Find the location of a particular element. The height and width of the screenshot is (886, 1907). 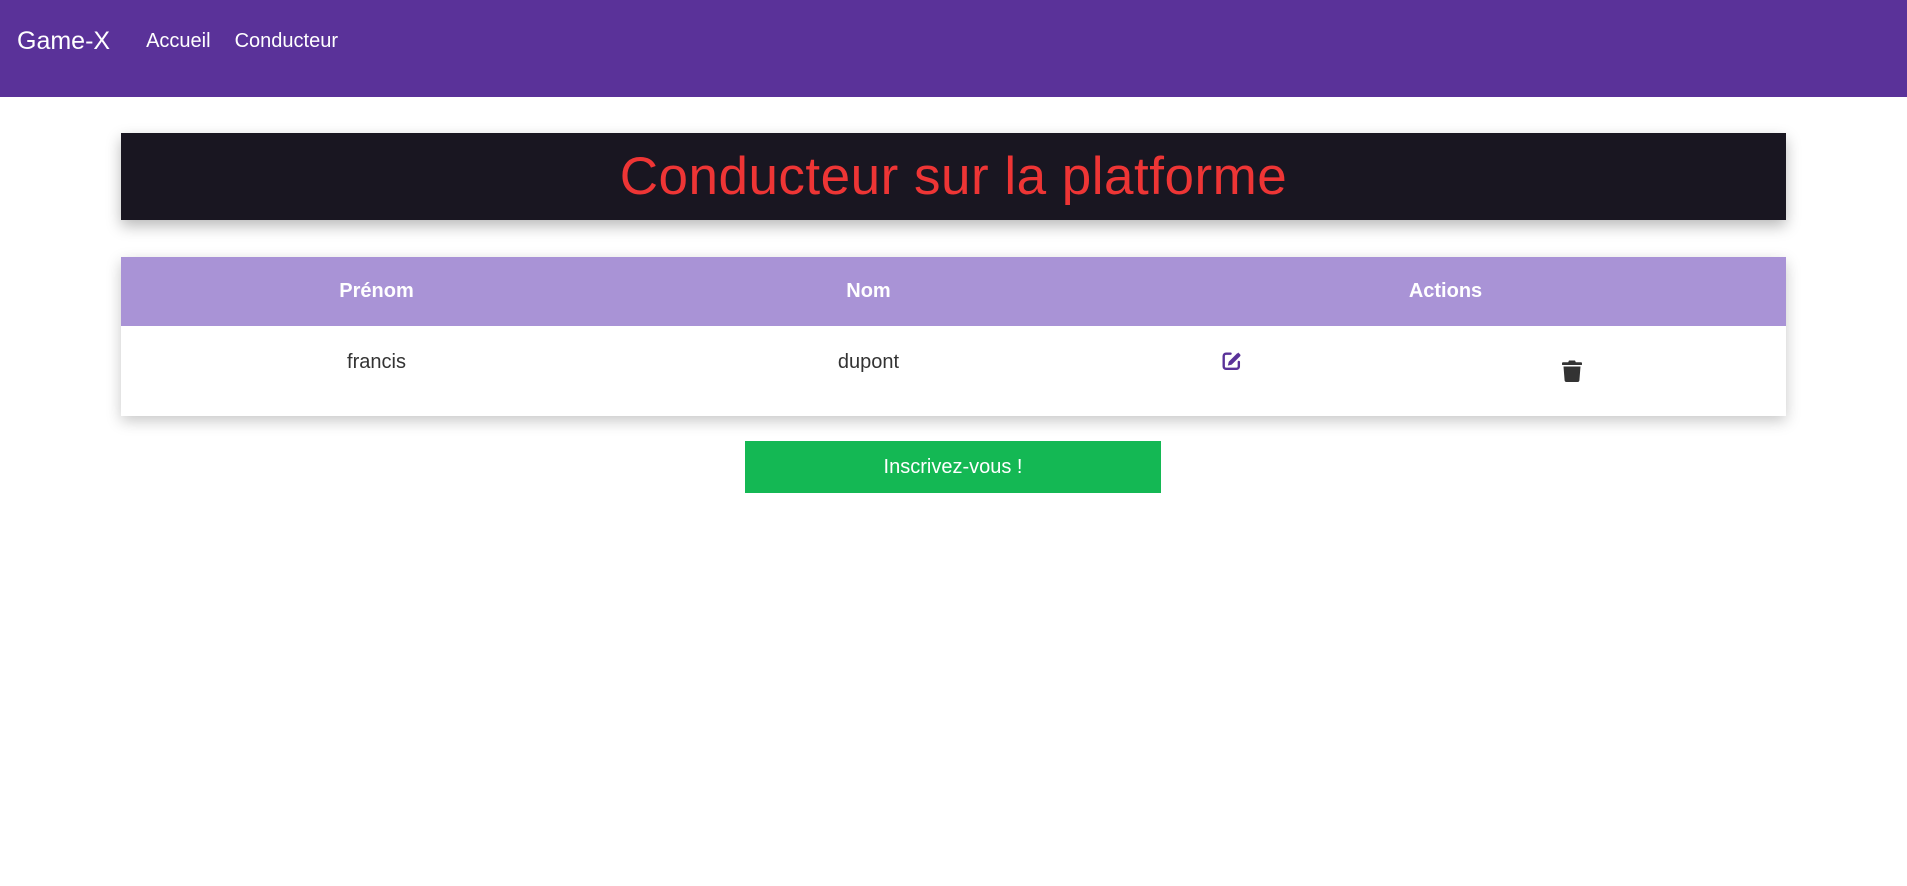

nav-link-conducteur: Conducteur is located at coordinates (286, 41).